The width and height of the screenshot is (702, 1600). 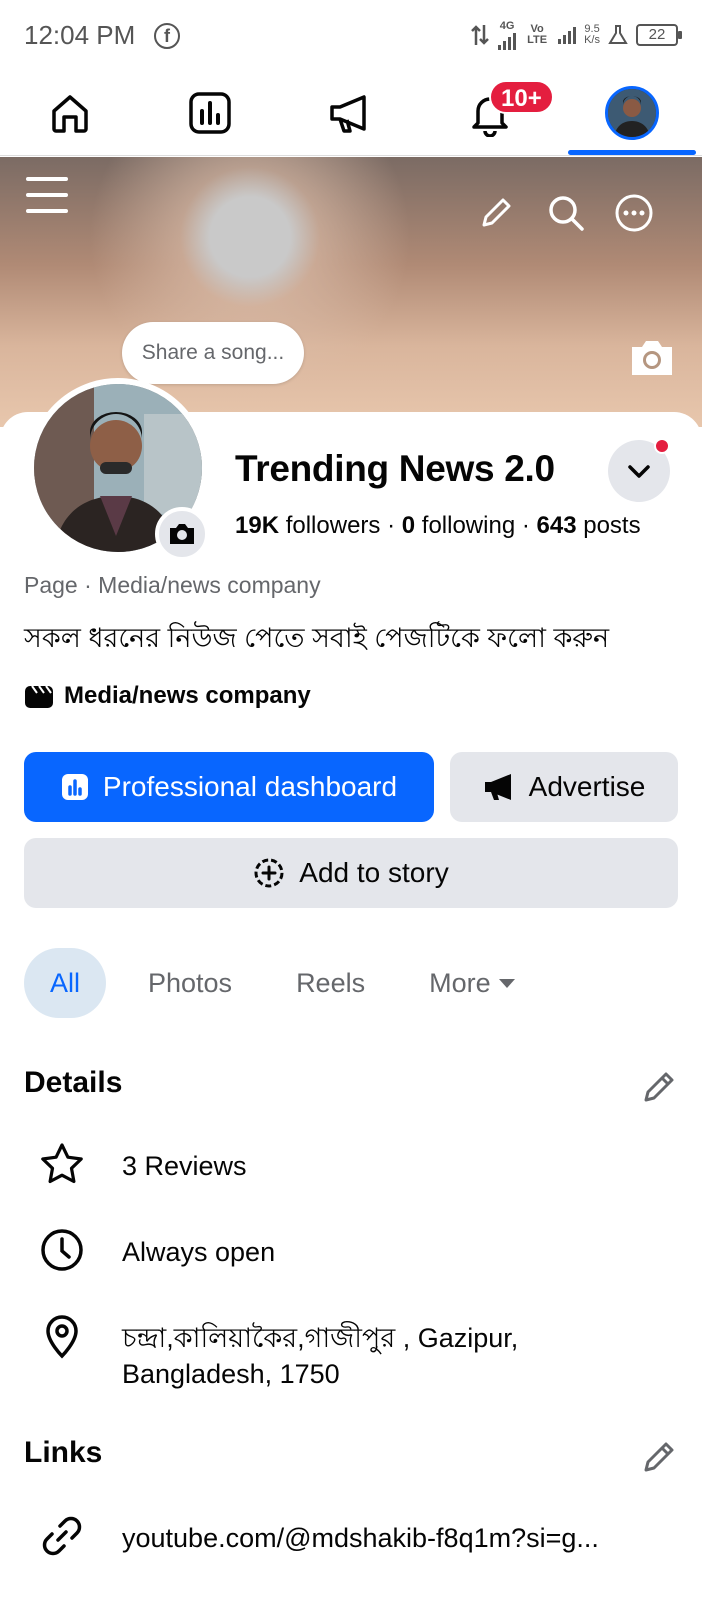 I want to click on more-options-icon, so click(x=634, y=213).